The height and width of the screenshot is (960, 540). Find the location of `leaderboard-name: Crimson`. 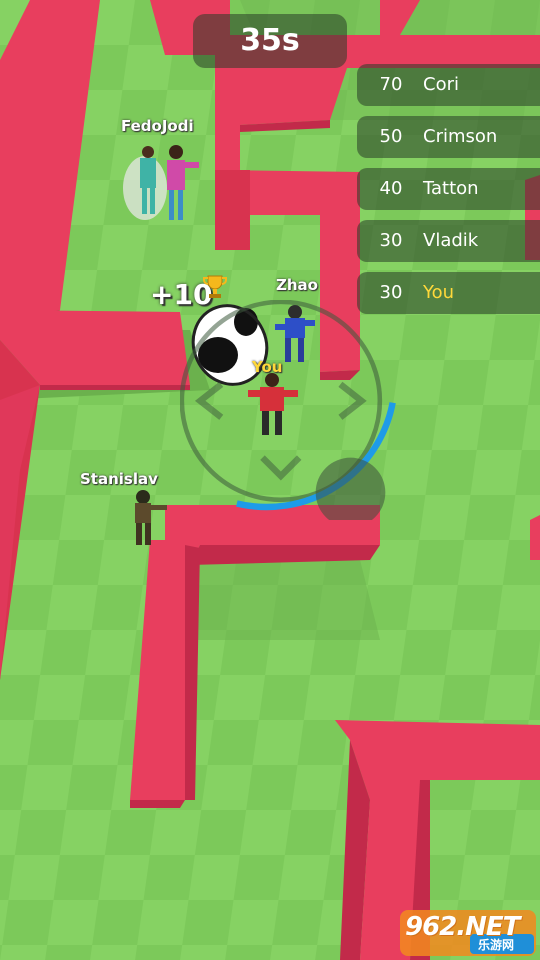

leaderboard-name: Crimson is located at coordinates (460, 136).